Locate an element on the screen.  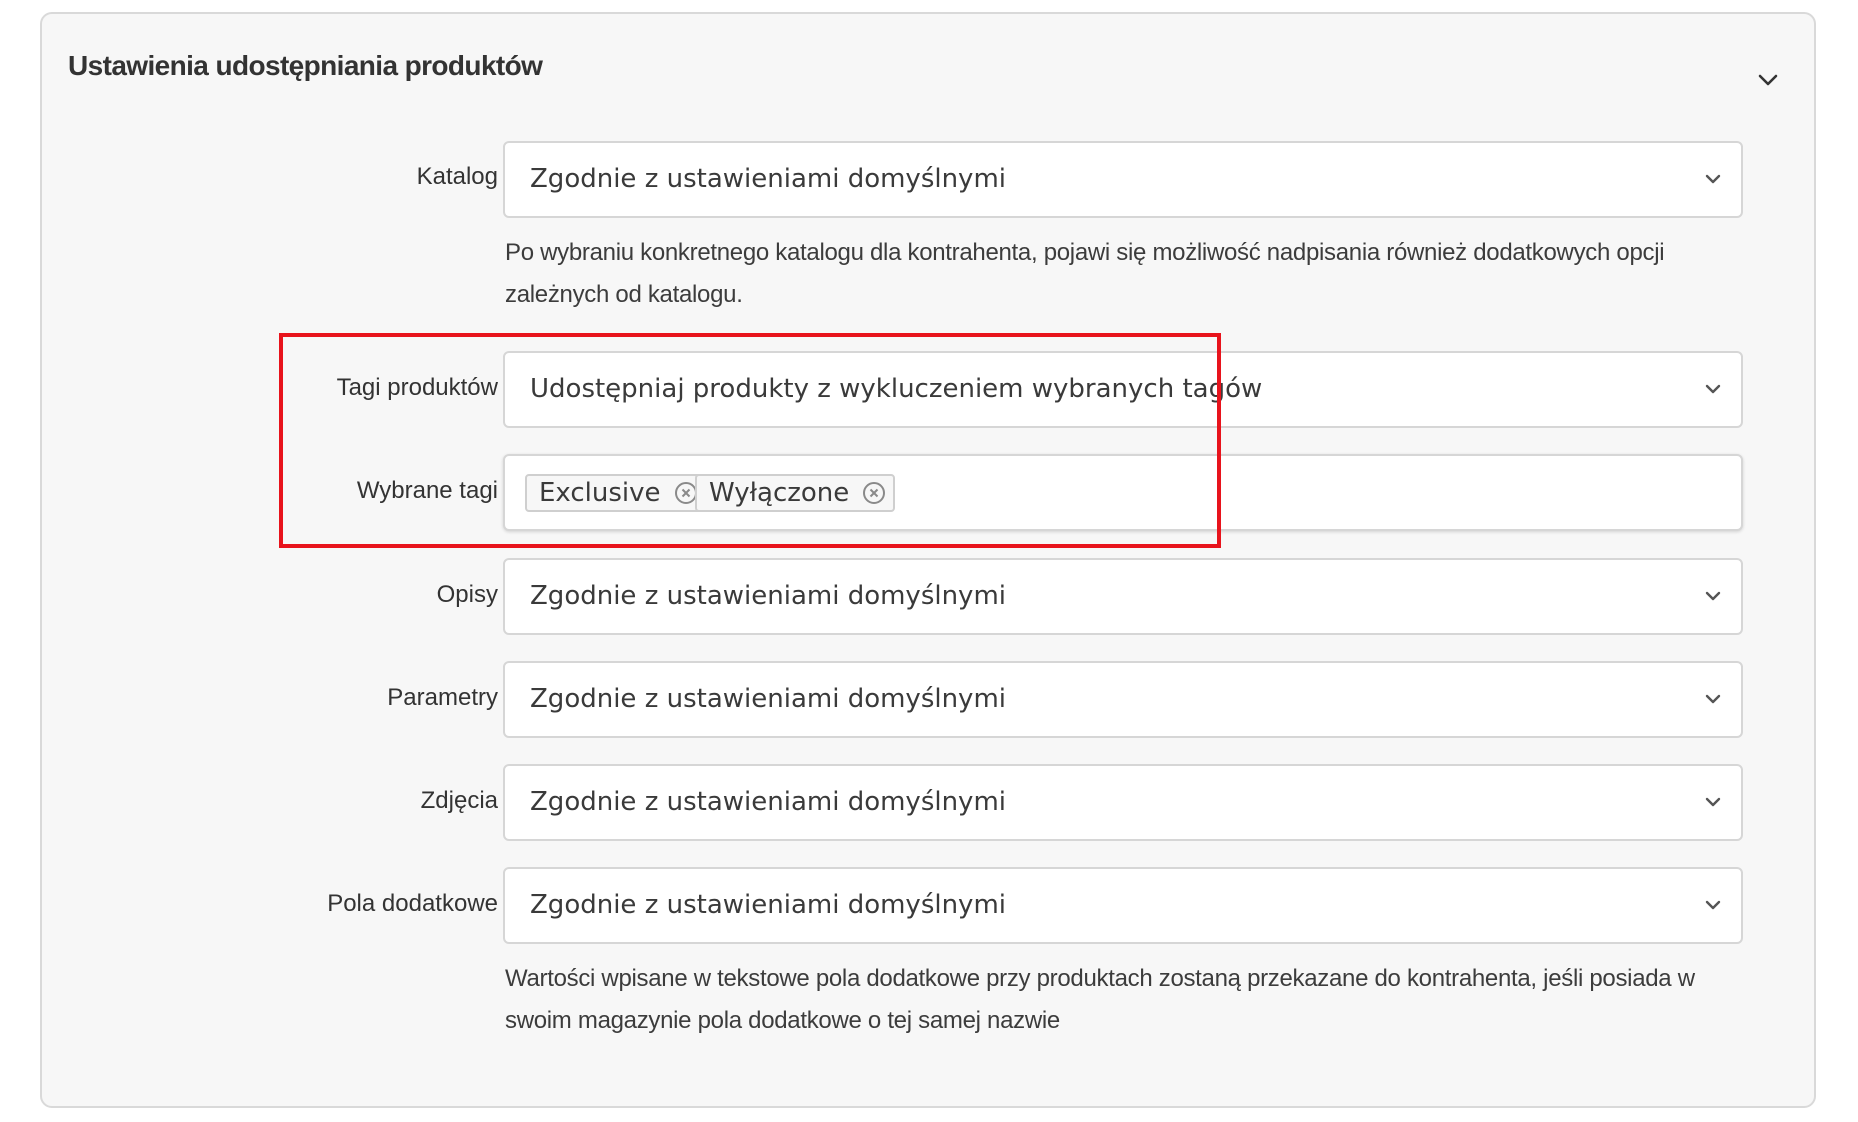
parametry-label: Parametry is located at coordinates (442, 697).